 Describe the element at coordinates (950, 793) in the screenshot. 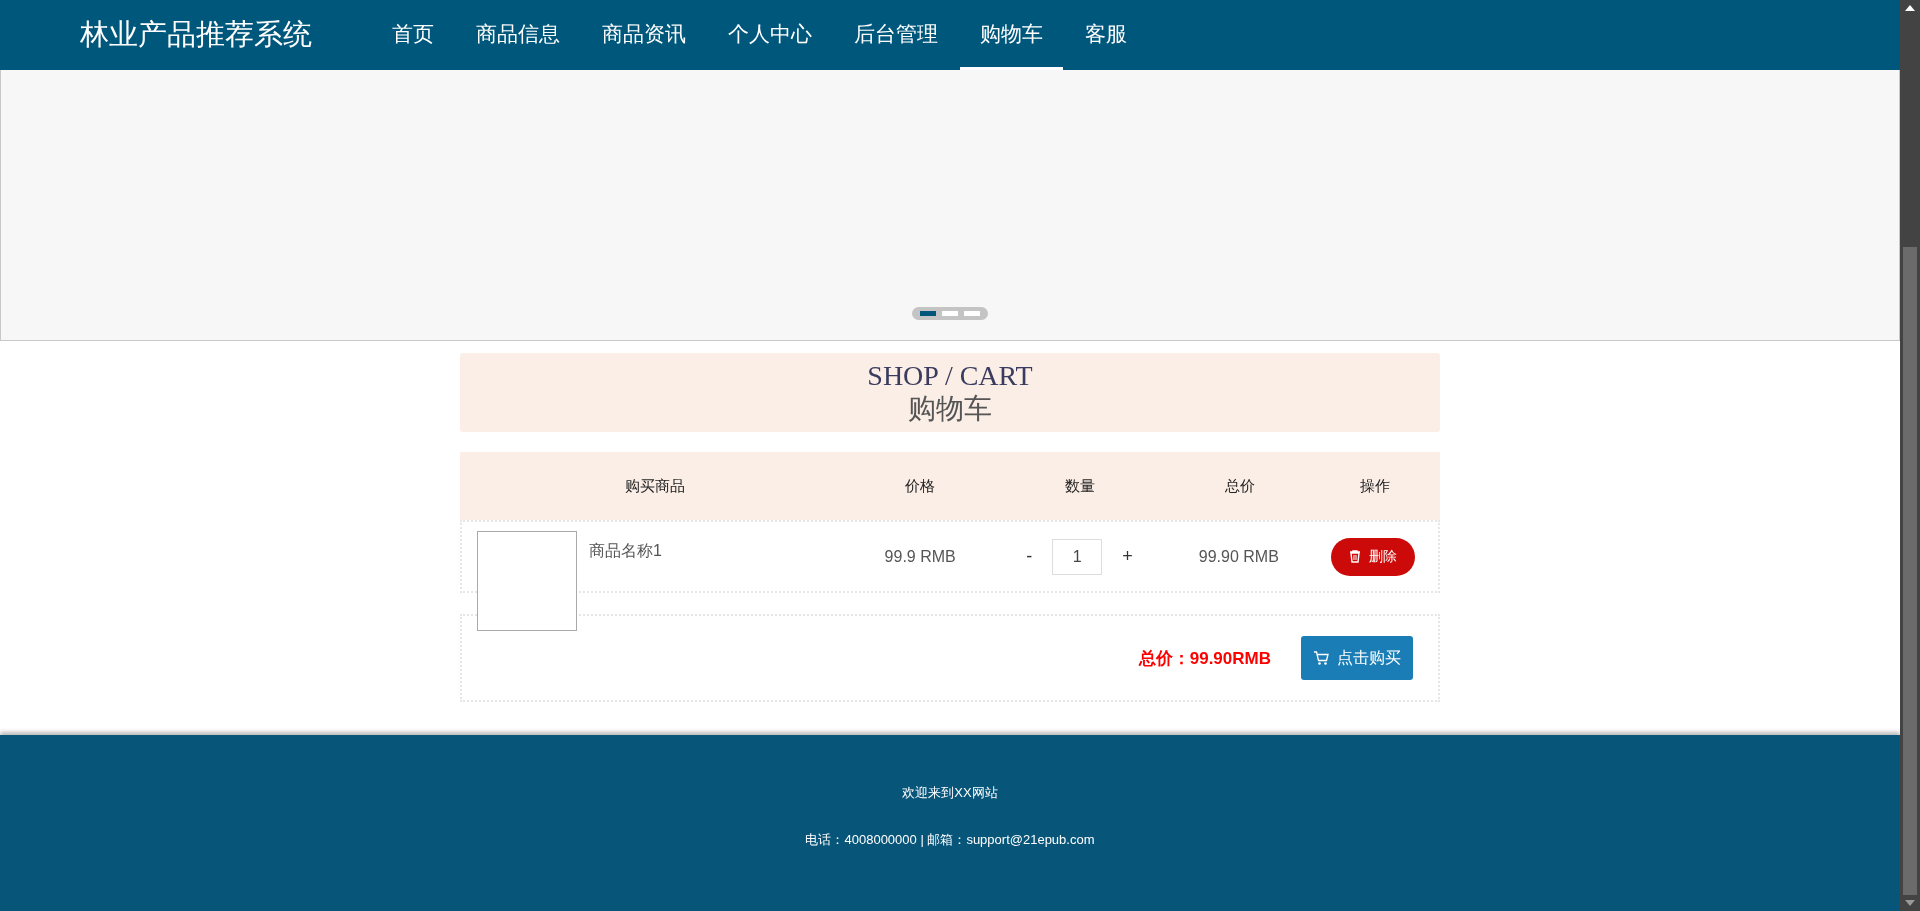

I see `footer-welcome: 欢迎来到XX网站` at that location.